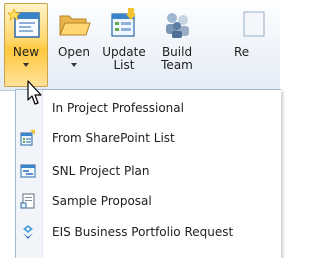  I want to click on menu-item-label: EIS Business Portfolio Request, so click(143, 232).